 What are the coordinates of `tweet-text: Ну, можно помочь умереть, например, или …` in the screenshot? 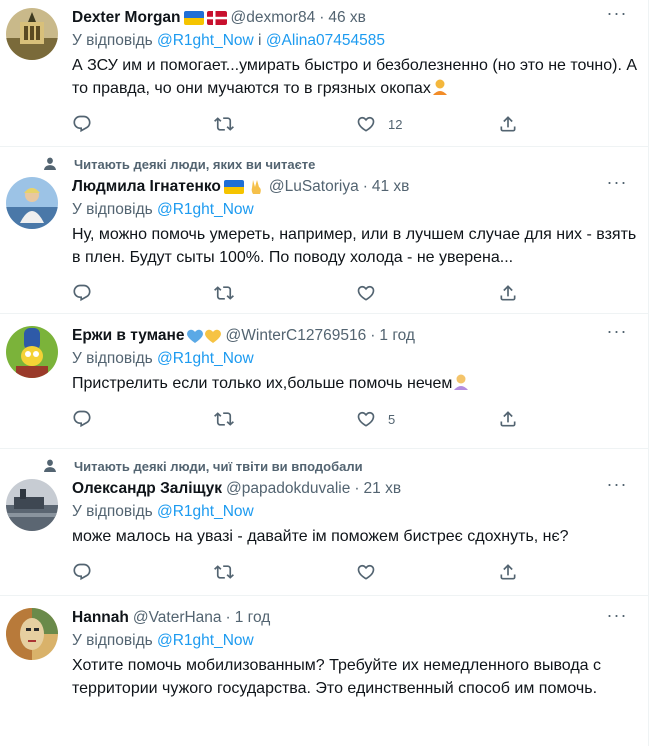 It's located at (354, 246).